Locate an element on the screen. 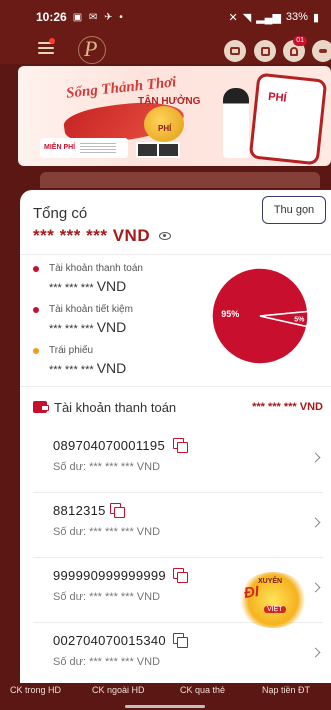  status-bar: 10:26 ▣ ✉ ✈ • ✕ ◥ ▂▄▆ 33% ▮ is located at coordinates (165, 17).